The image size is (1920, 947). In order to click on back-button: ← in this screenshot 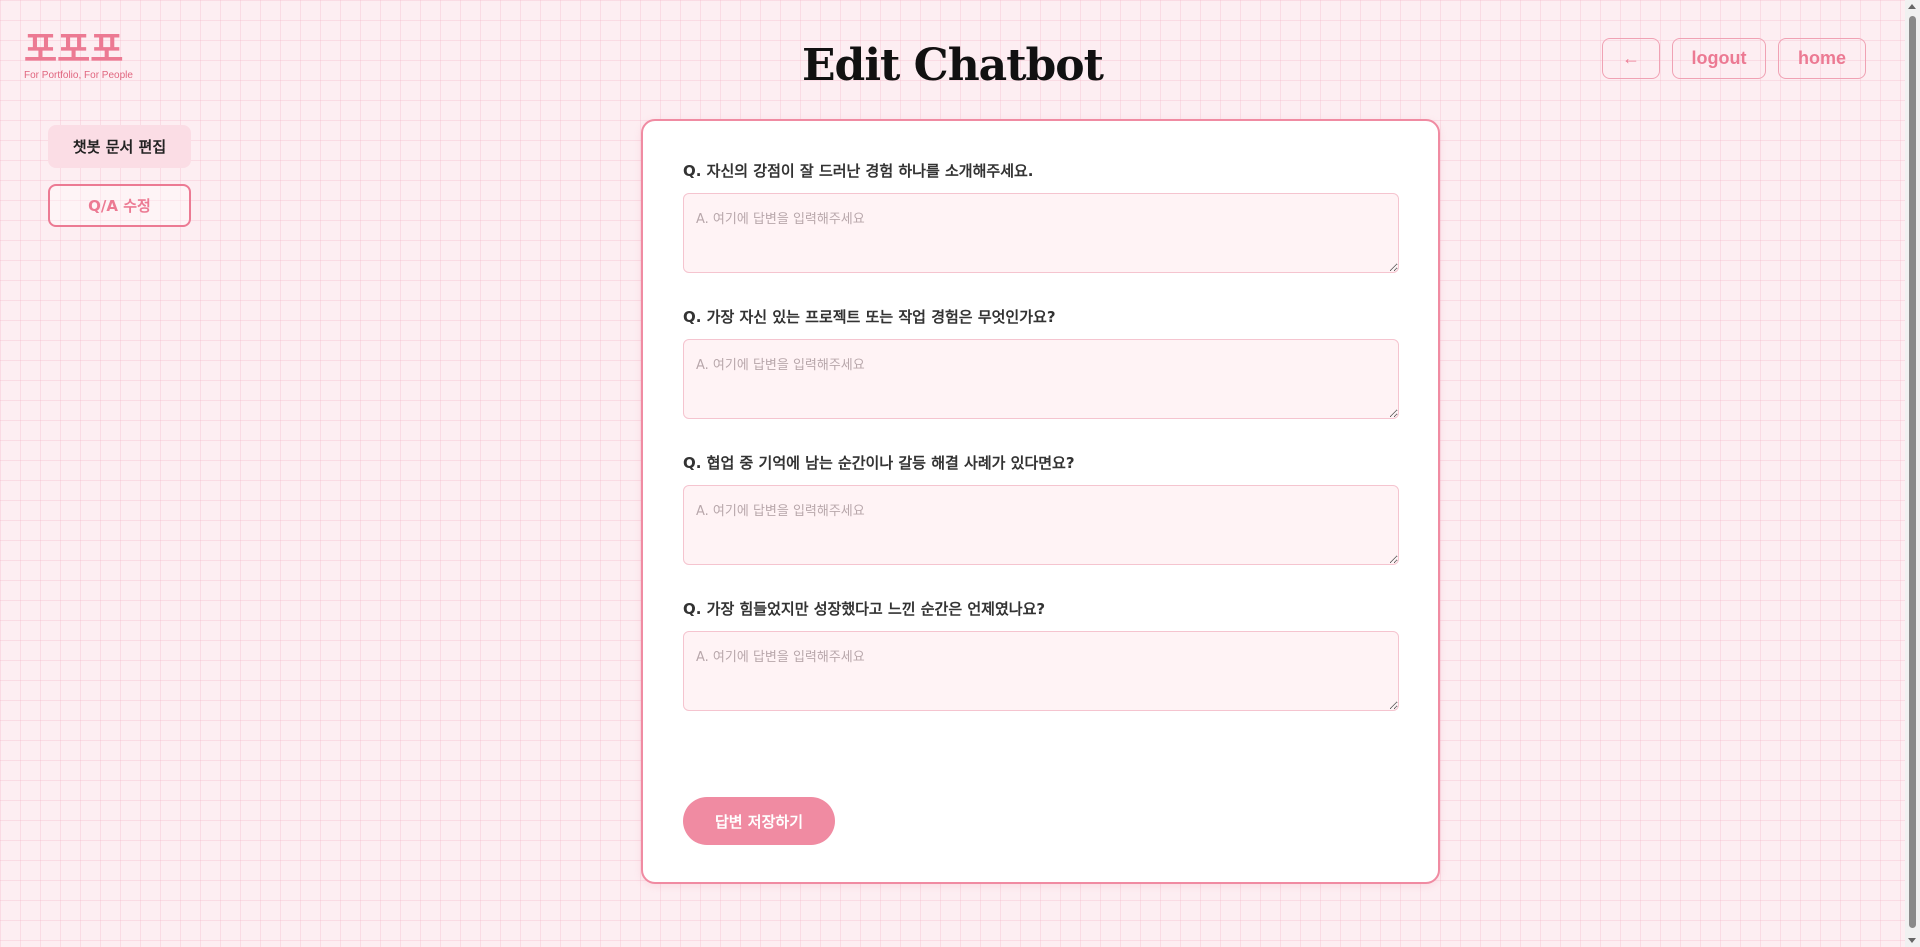, I will do `click(1631, 58)`.